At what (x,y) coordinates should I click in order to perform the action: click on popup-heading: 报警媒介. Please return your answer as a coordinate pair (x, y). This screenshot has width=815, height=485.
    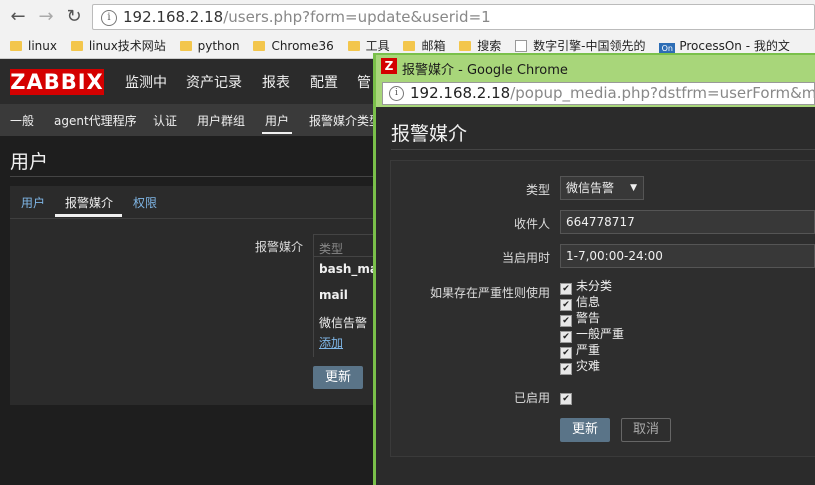
    Looking at the image, I should click on (429, 134).